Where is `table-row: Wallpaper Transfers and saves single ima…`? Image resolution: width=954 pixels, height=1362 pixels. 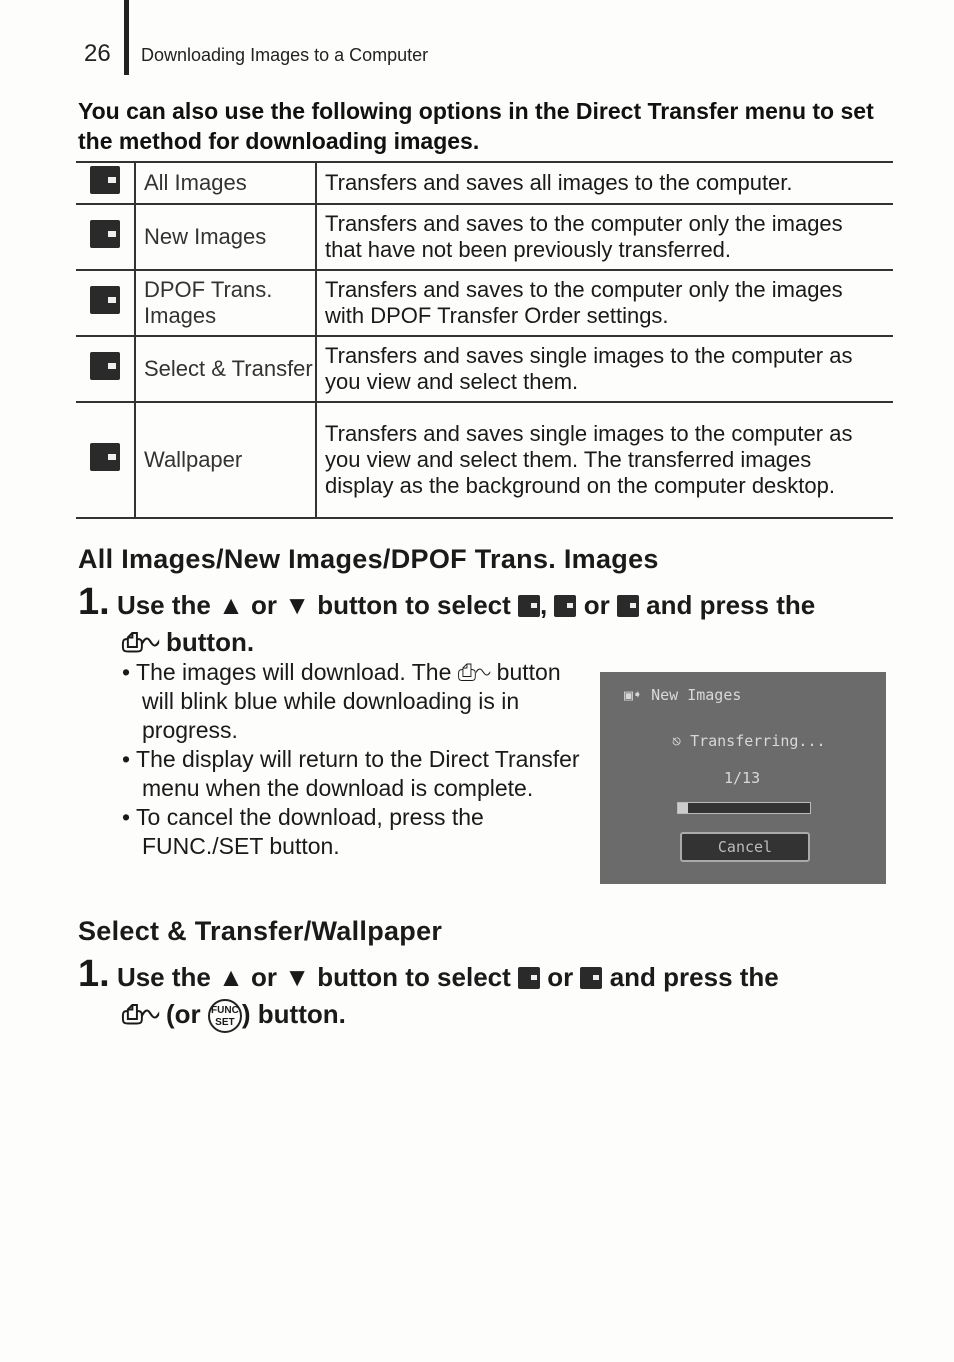
table-row: Wallpaper Transfers and saves single ima… is located at coordinates (484, 460).